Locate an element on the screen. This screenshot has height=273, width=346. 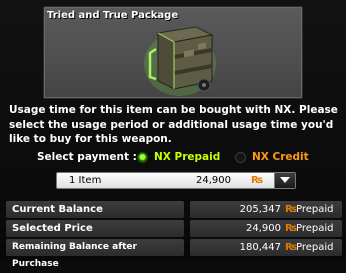
payment-method-label: Select payment : is located at coordinates (87, 157).